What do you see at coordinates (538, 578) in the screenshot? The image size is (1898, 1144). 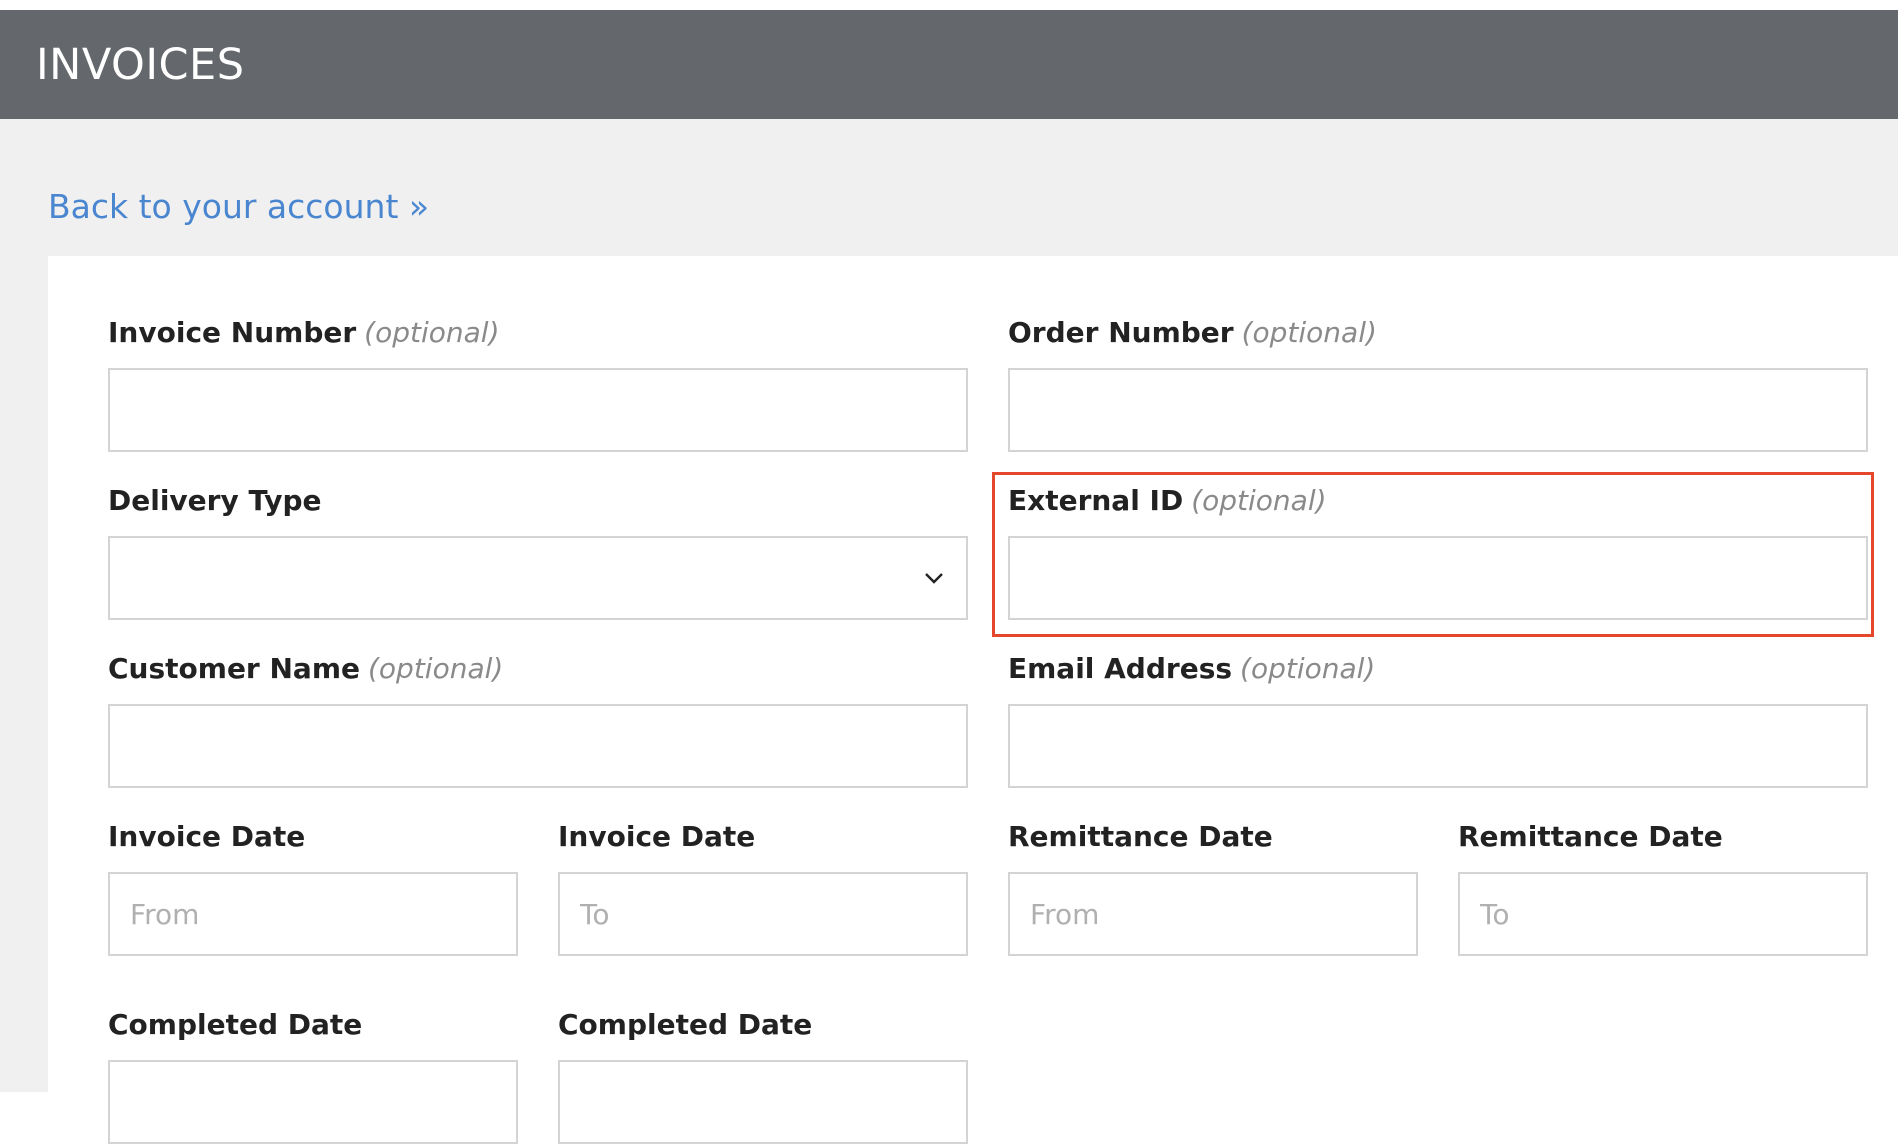 I see `delivery-type-select` at bounding box center [538, 578].